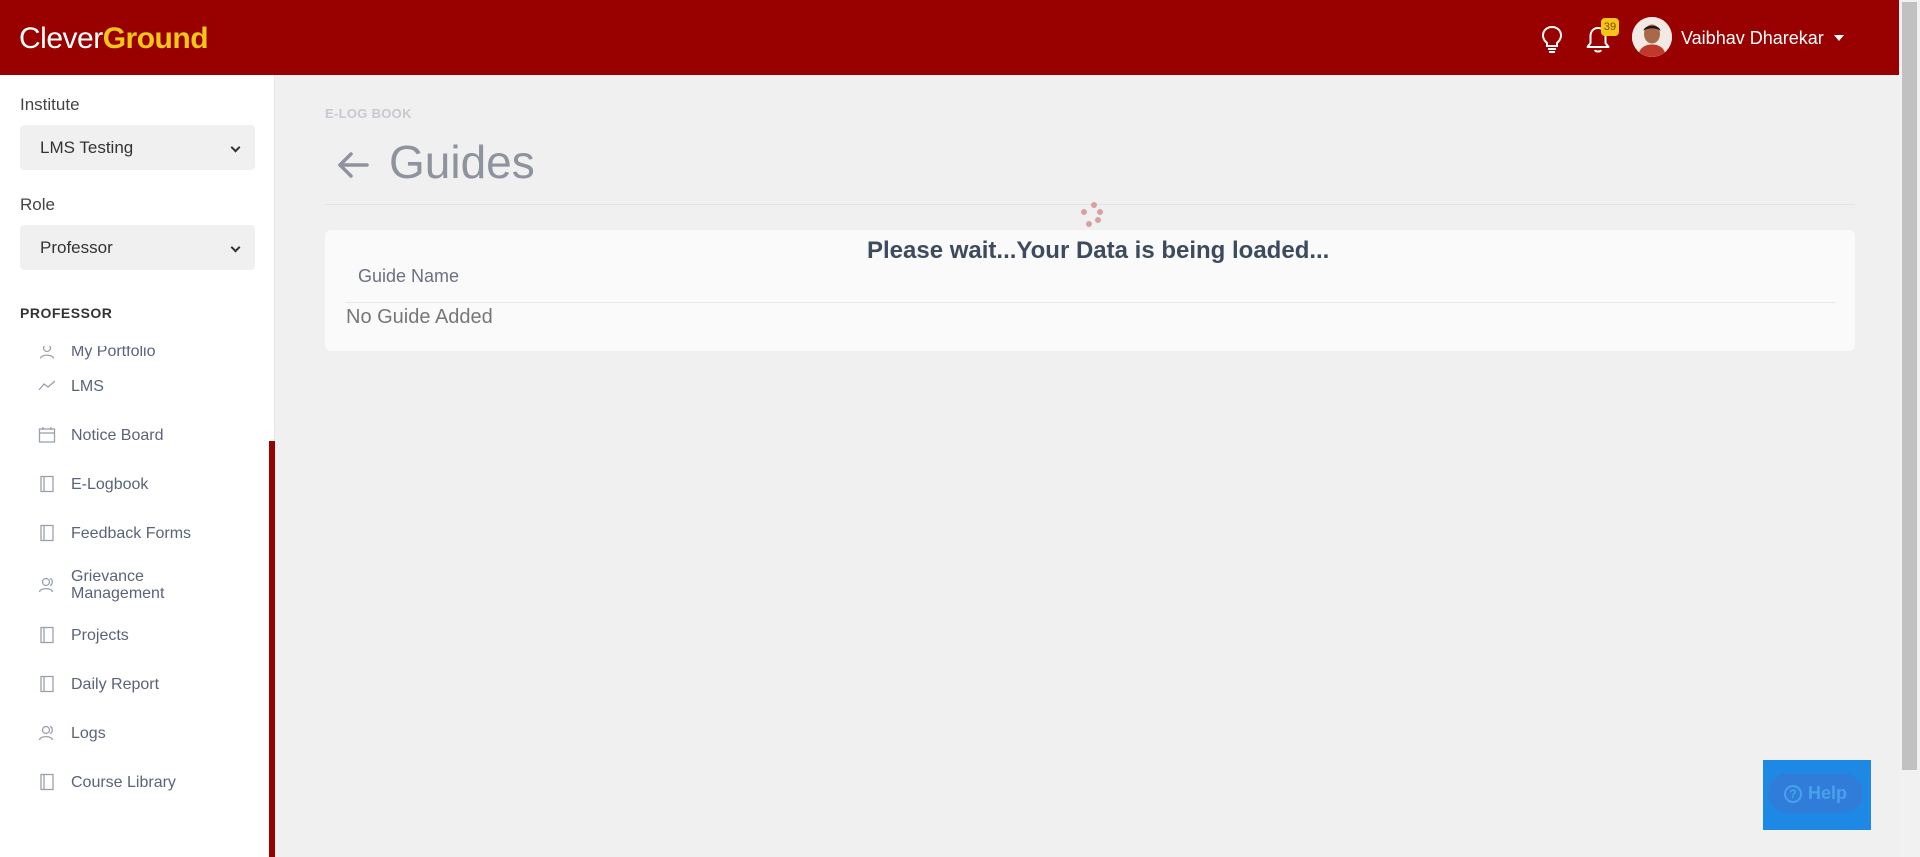  I want to click on question-icon: ?, so click(1793, 794).